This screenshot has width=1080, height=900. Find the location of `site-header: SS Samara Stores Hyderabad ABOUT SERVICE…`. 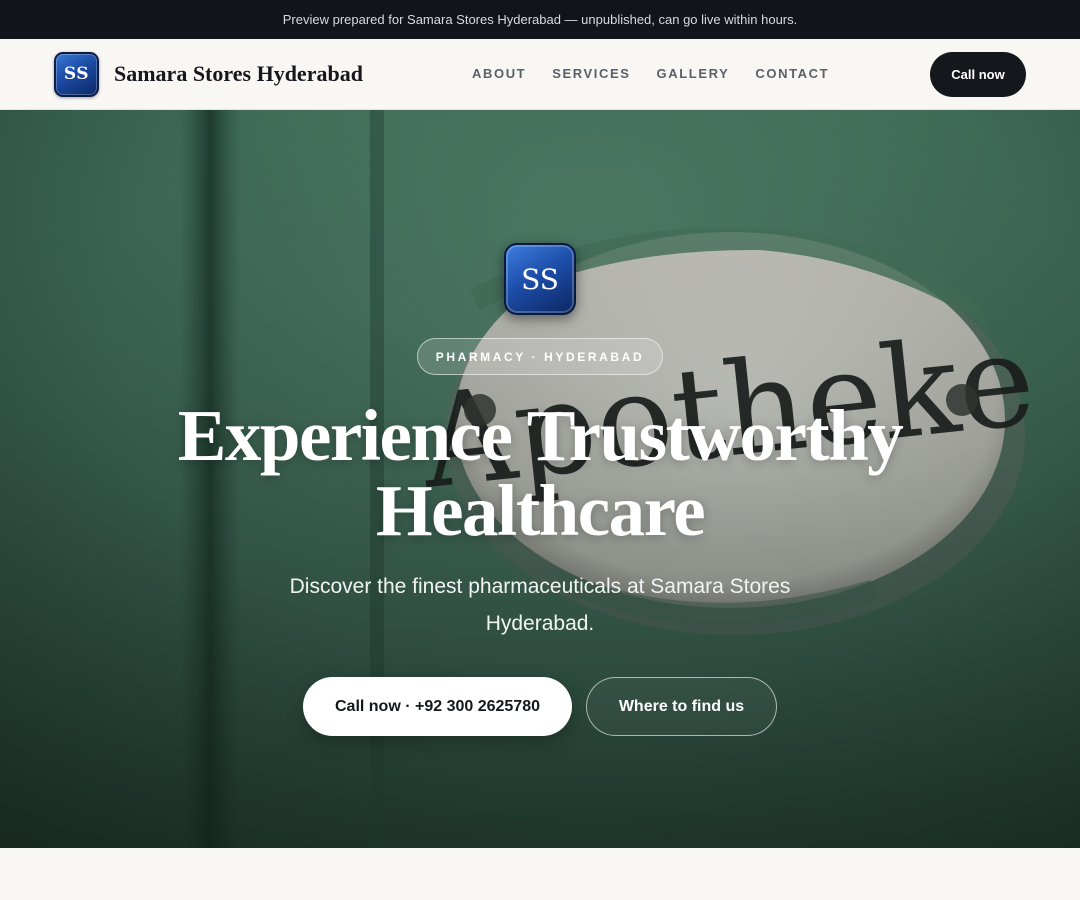

site-header: SS Samara Stores Hyderabad ABOUT SERVICE… is located at coordinates (540, 74).